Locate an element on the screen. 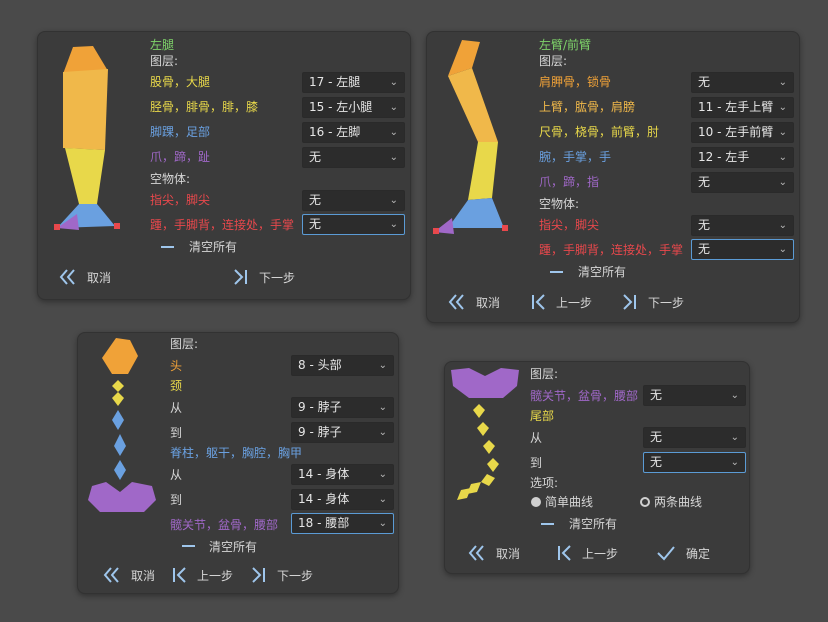  spine-from-select: 14 - 身体 ⌄ is located at coordinates (342, 474).